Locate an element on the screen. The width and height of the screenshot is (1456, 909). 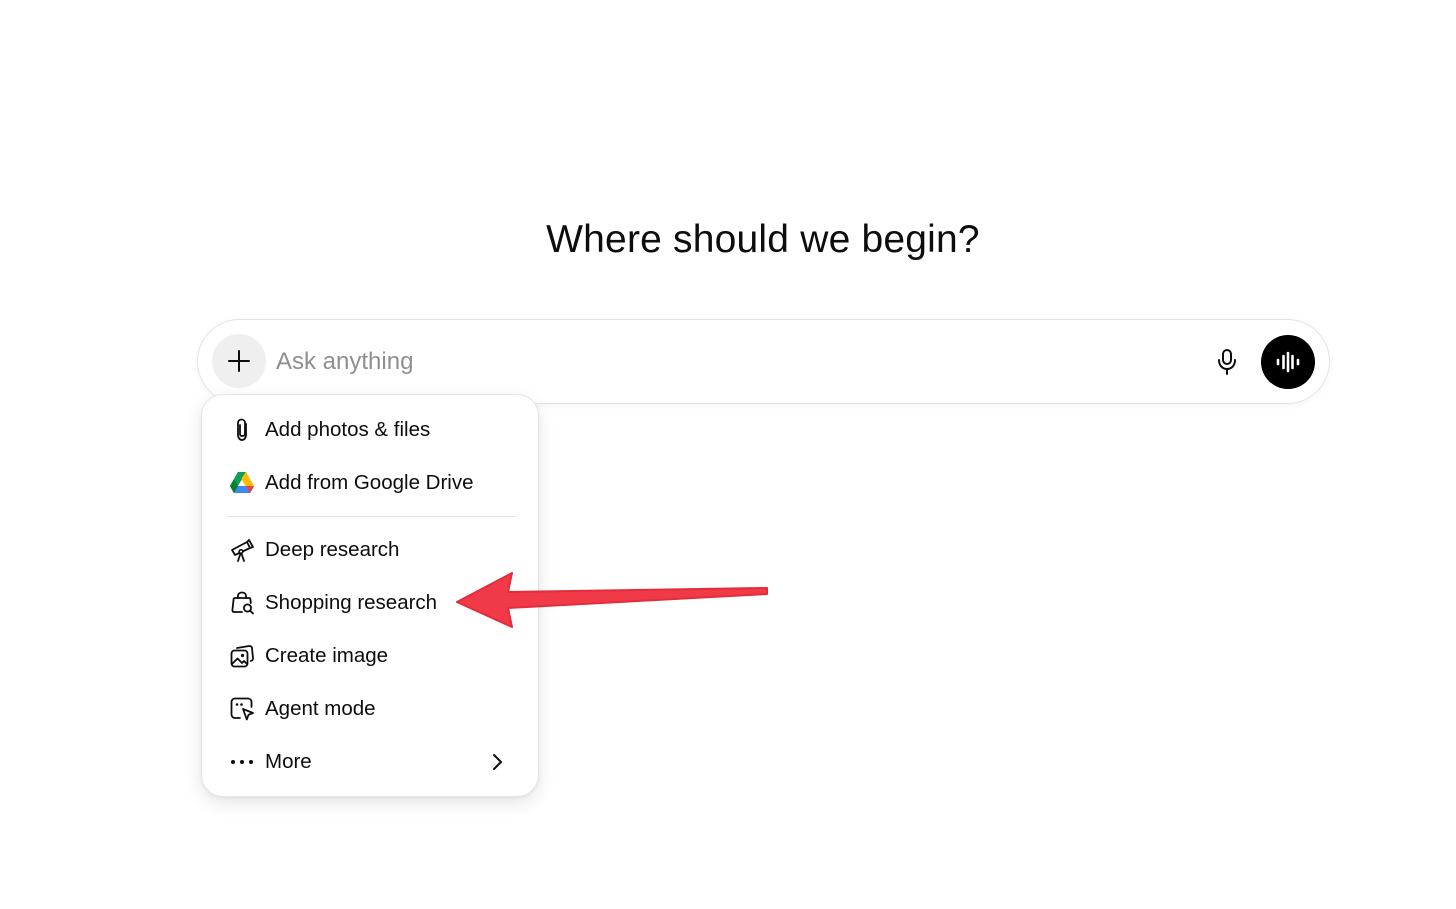
menu-item-deep-research: Deep research is located at coordinates (370, 550).